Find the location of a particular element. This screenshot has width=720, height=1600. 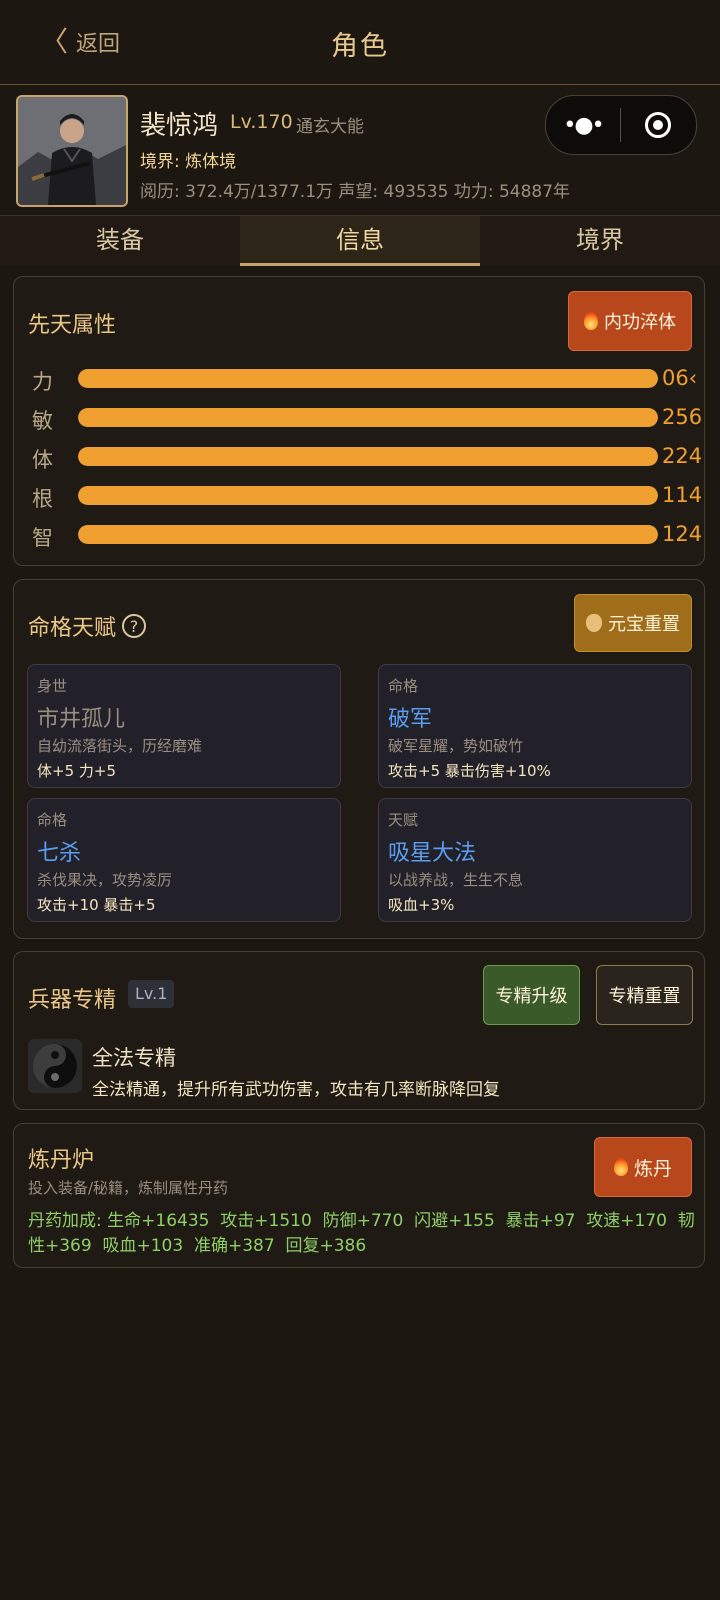

attribute-row: 敏 256 is located at coordinates (368, 419).